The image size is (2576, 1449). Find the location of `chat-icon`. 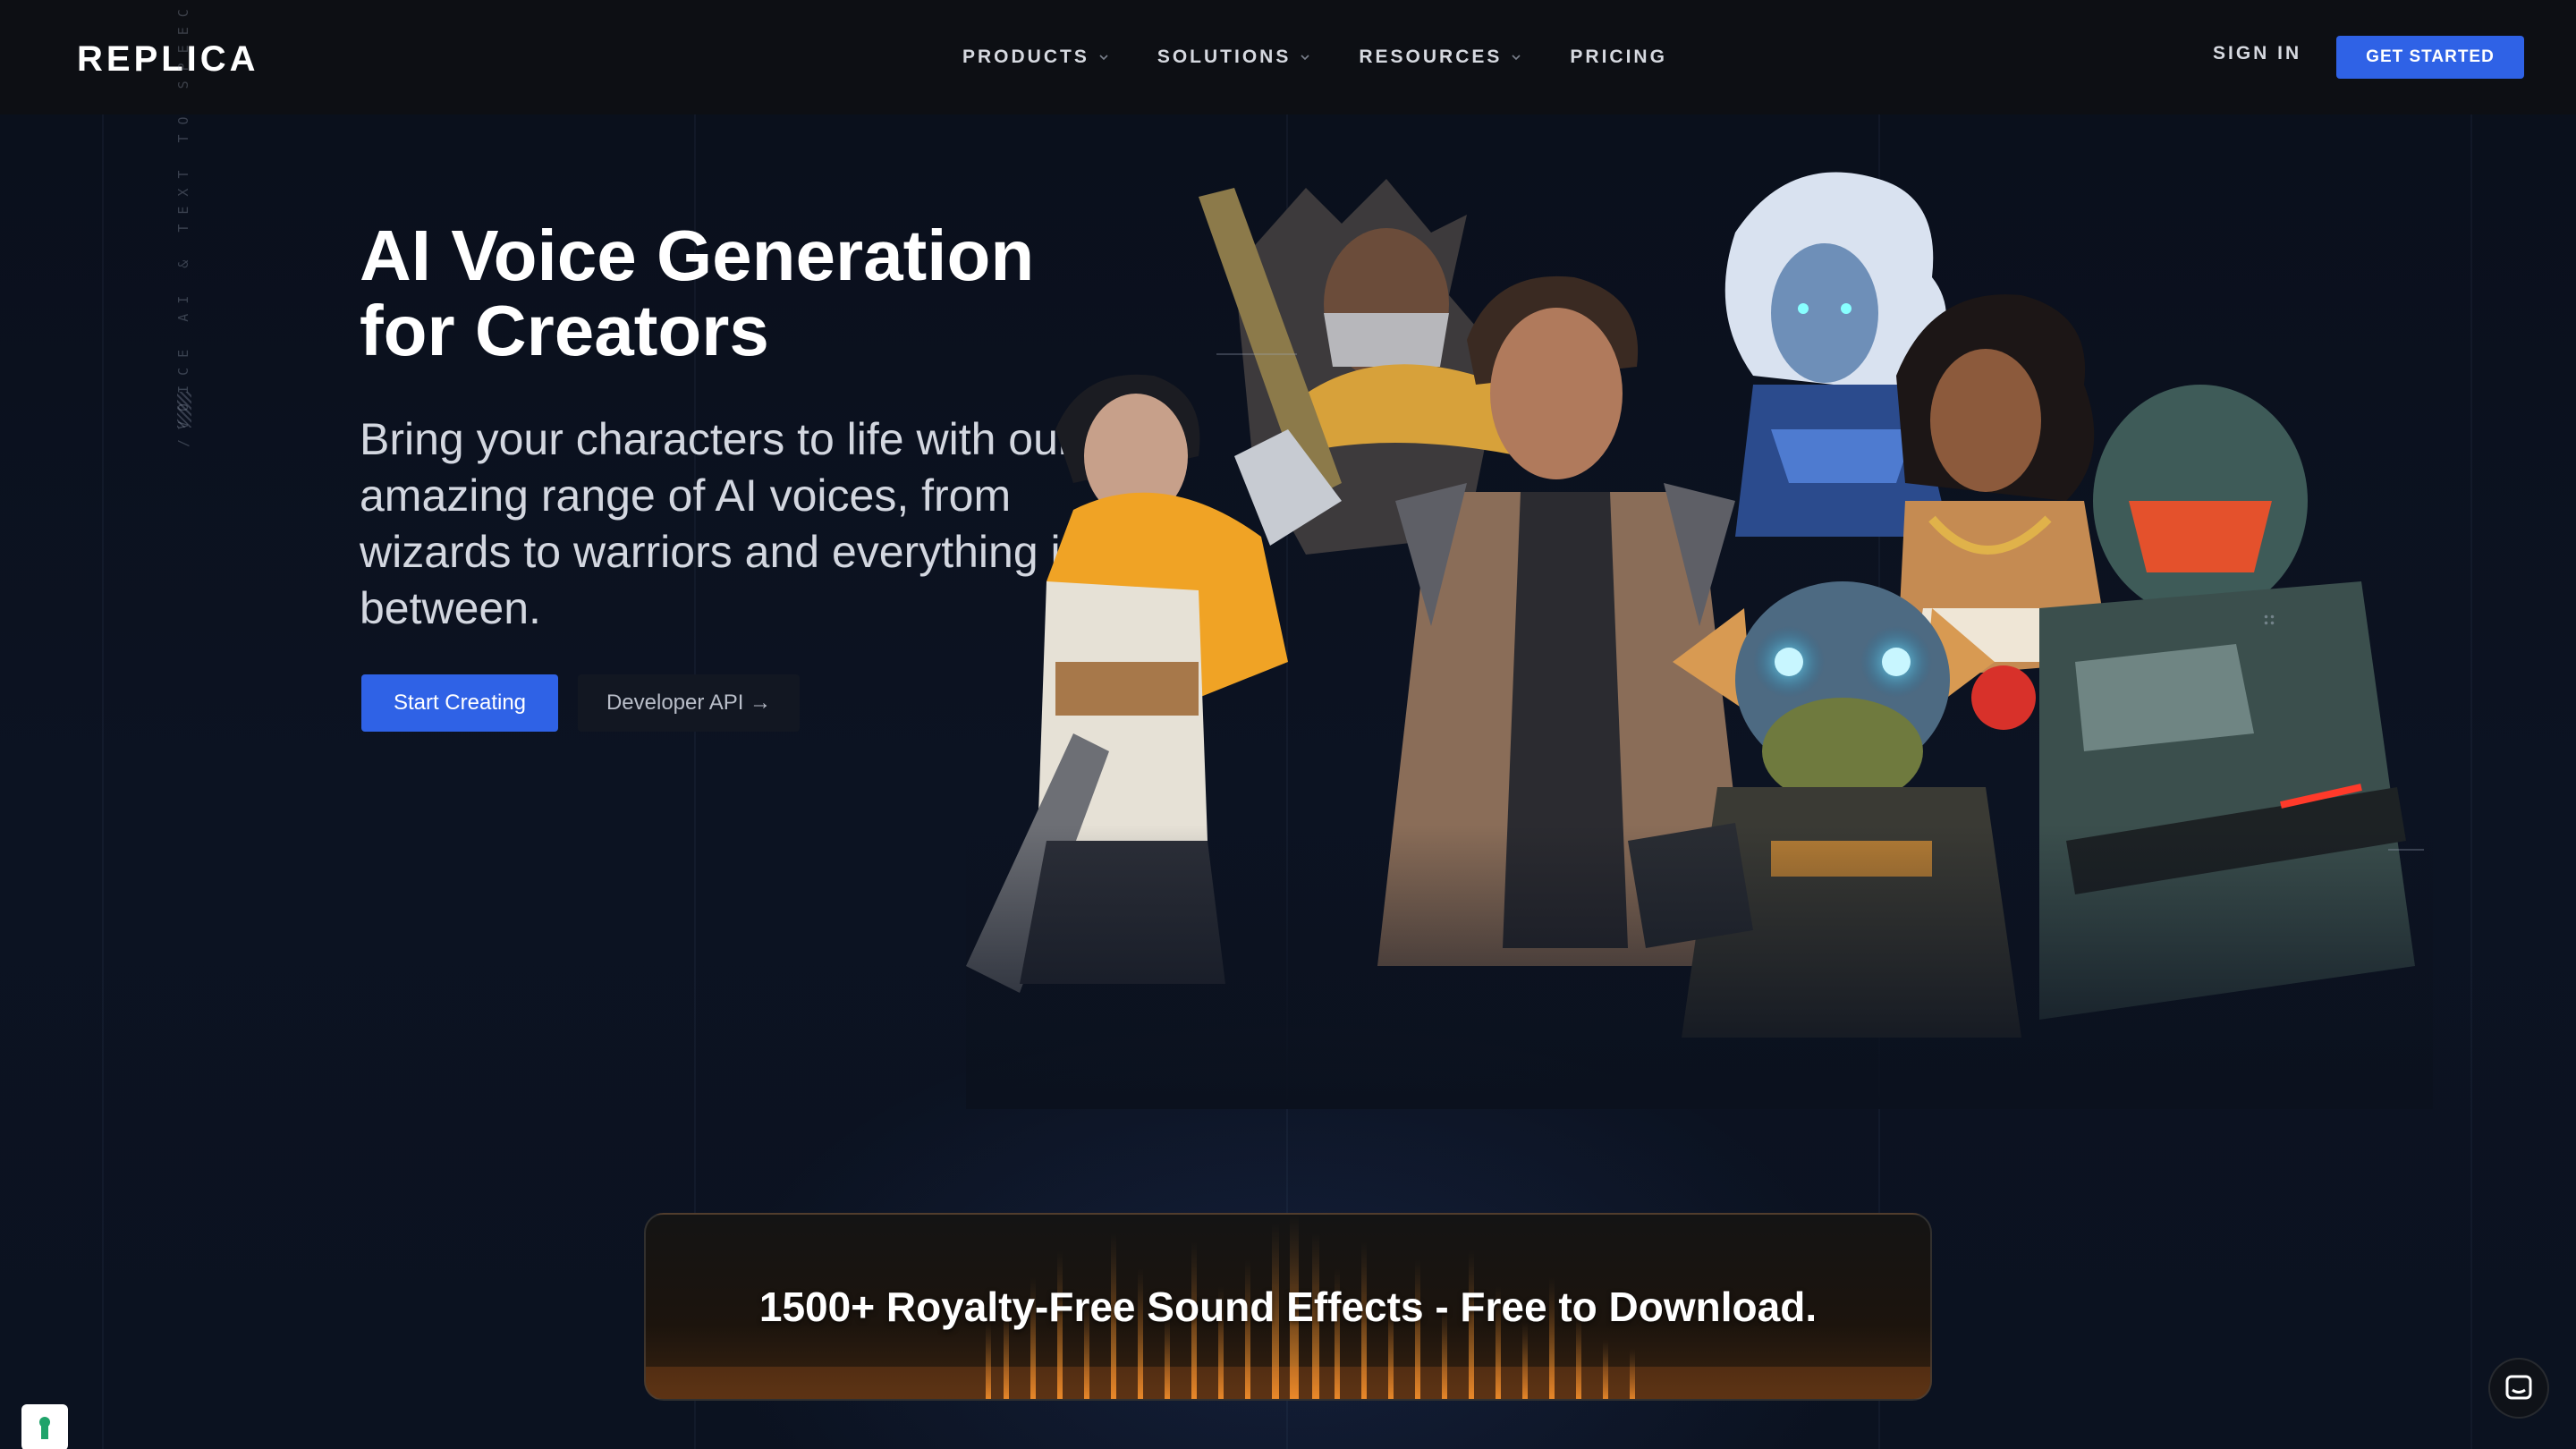

chat-icon is located at coordinates (2518, 1387).